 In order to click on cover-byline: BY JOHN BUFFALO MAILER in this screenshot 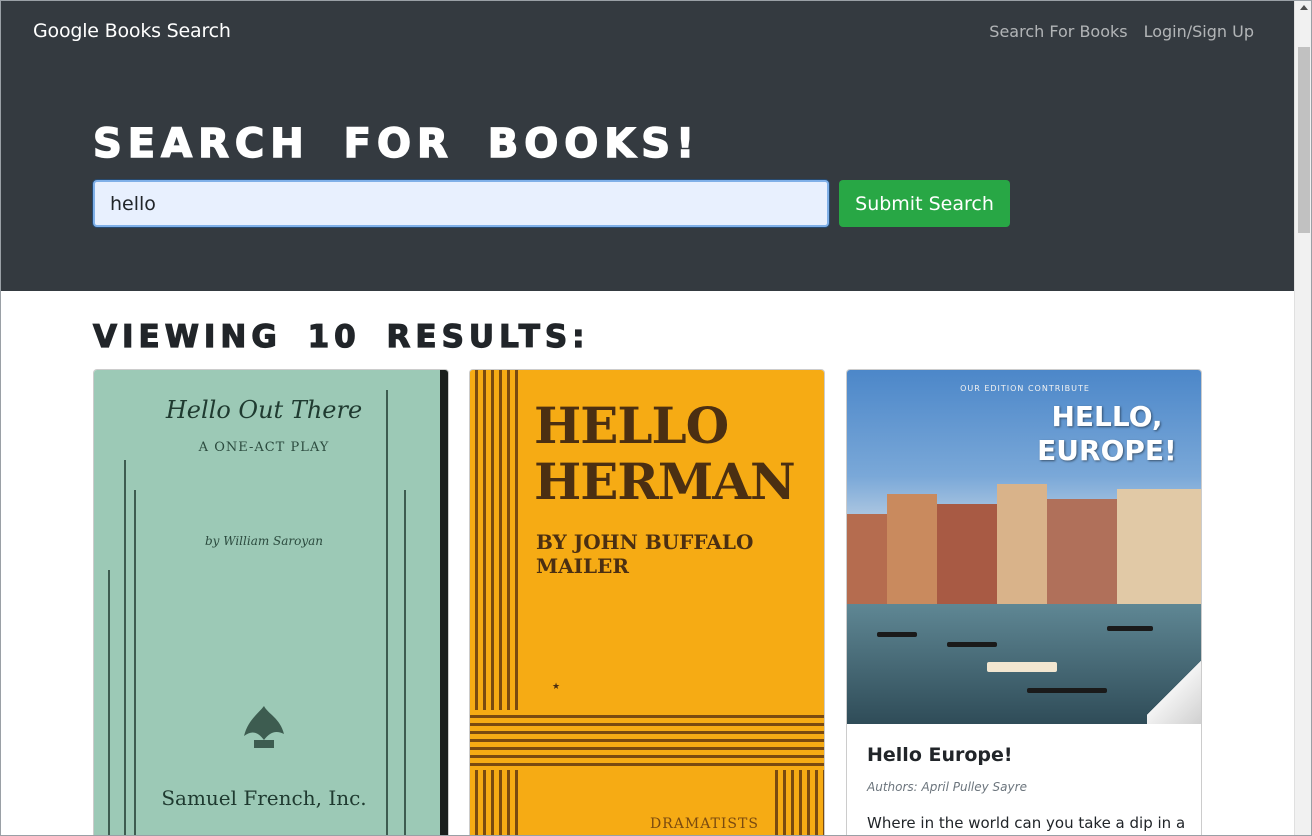, I will do `click(645, 554)`.